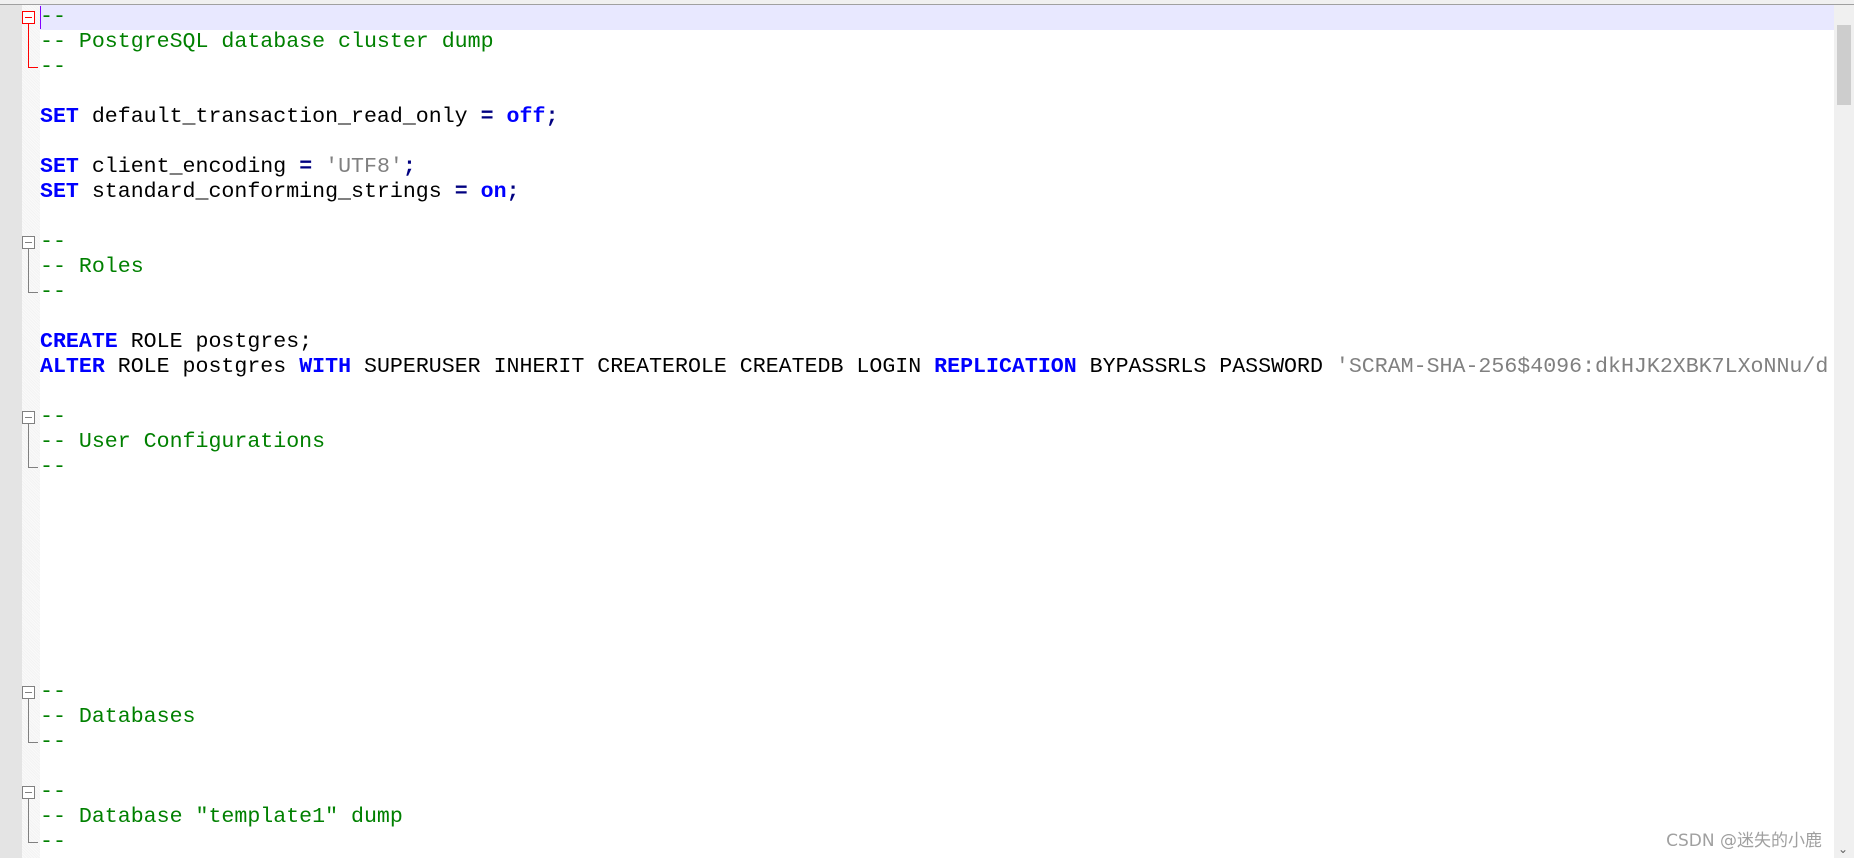 The width and height of the screenshot is (1854, 858). Describe the element at coordinates (937, 817) in the screenshot. I see `code-line: -- Database "template1" dump` at that location.